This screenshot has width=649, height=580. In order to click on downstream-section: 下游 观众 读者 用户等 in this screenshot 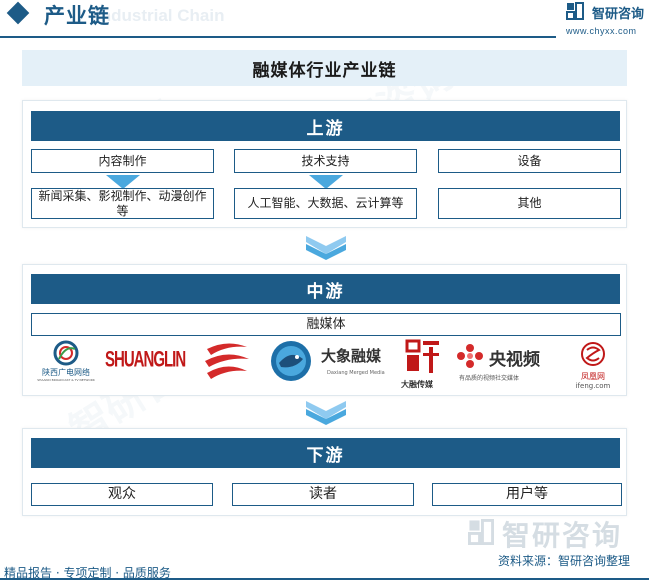, I will do `click(324, 472)`.